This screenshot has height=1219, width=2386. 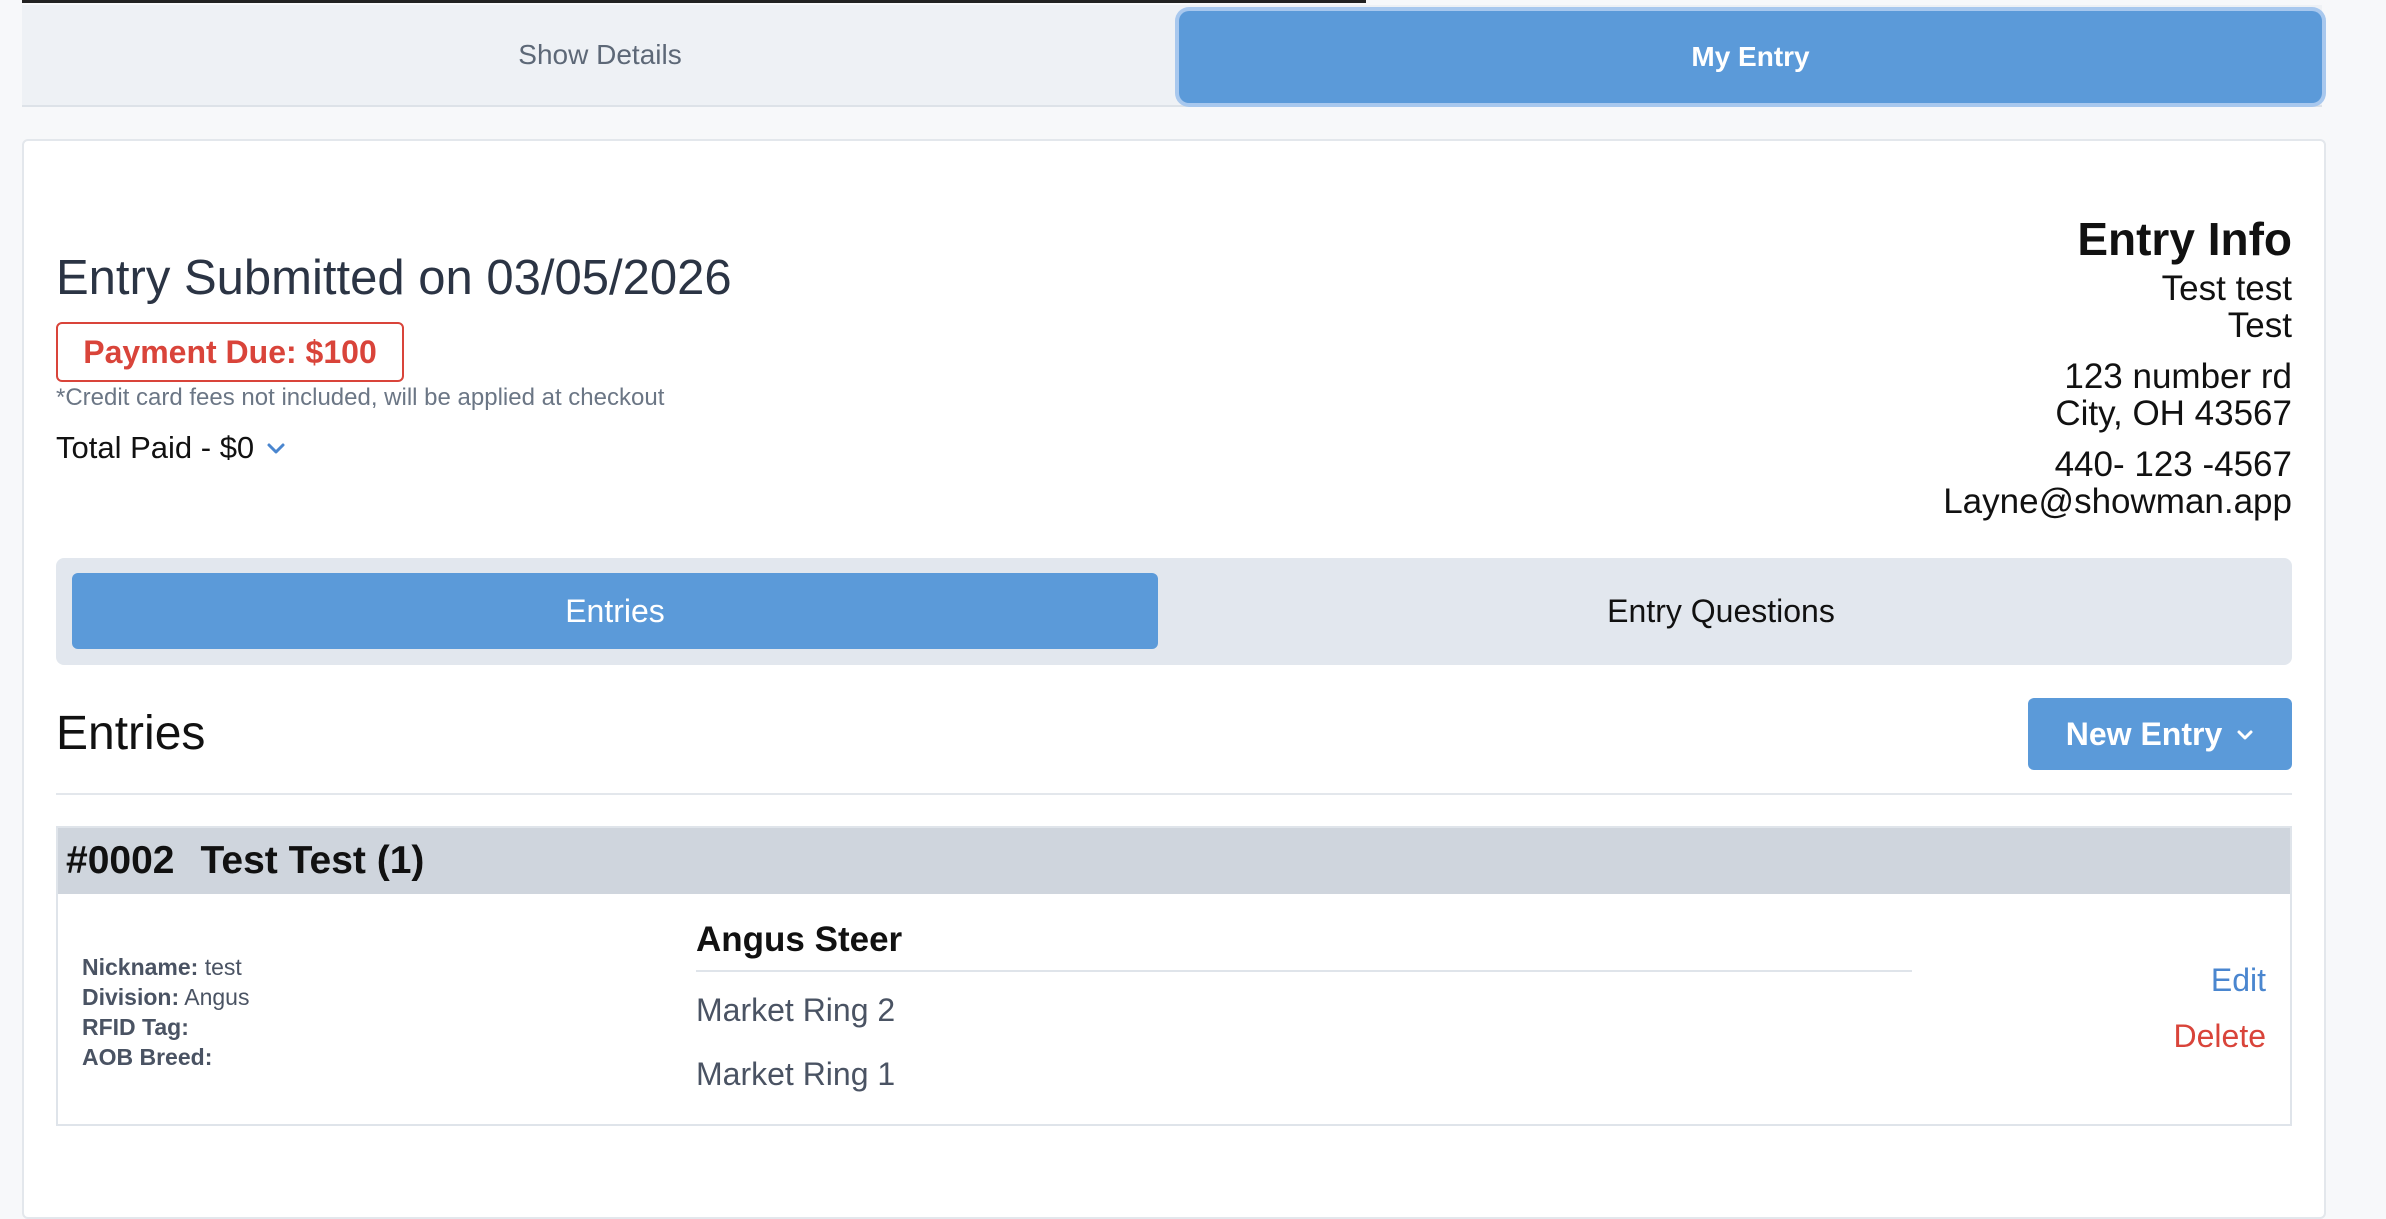 I want to click on new-entry-label: New Entry, so click(x=2144, y=733).